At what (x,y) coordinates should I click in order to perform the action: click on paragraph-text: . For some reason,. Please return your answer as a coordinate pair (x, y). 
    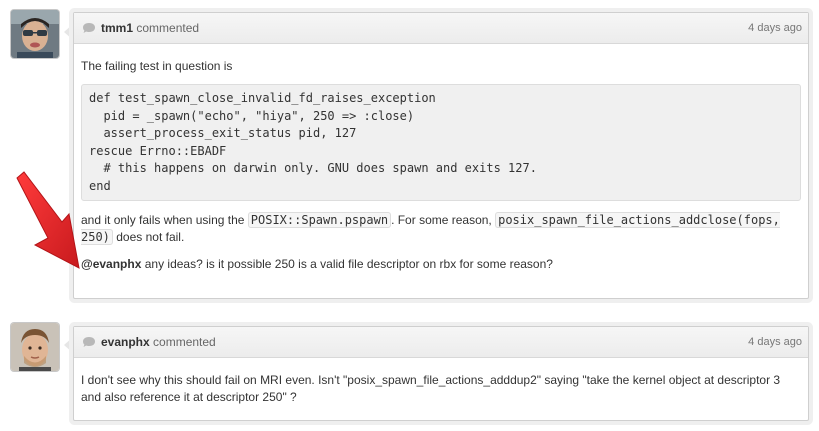
    Looking at the image, I should click on (443, 220).